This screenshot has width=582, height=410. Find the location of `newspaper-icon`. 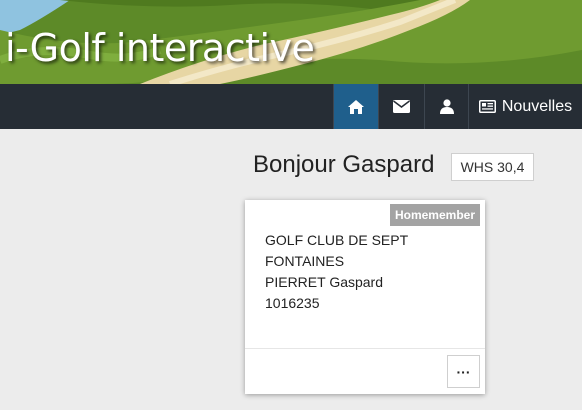

newspaper-icon is located at coordinates (487, 106).